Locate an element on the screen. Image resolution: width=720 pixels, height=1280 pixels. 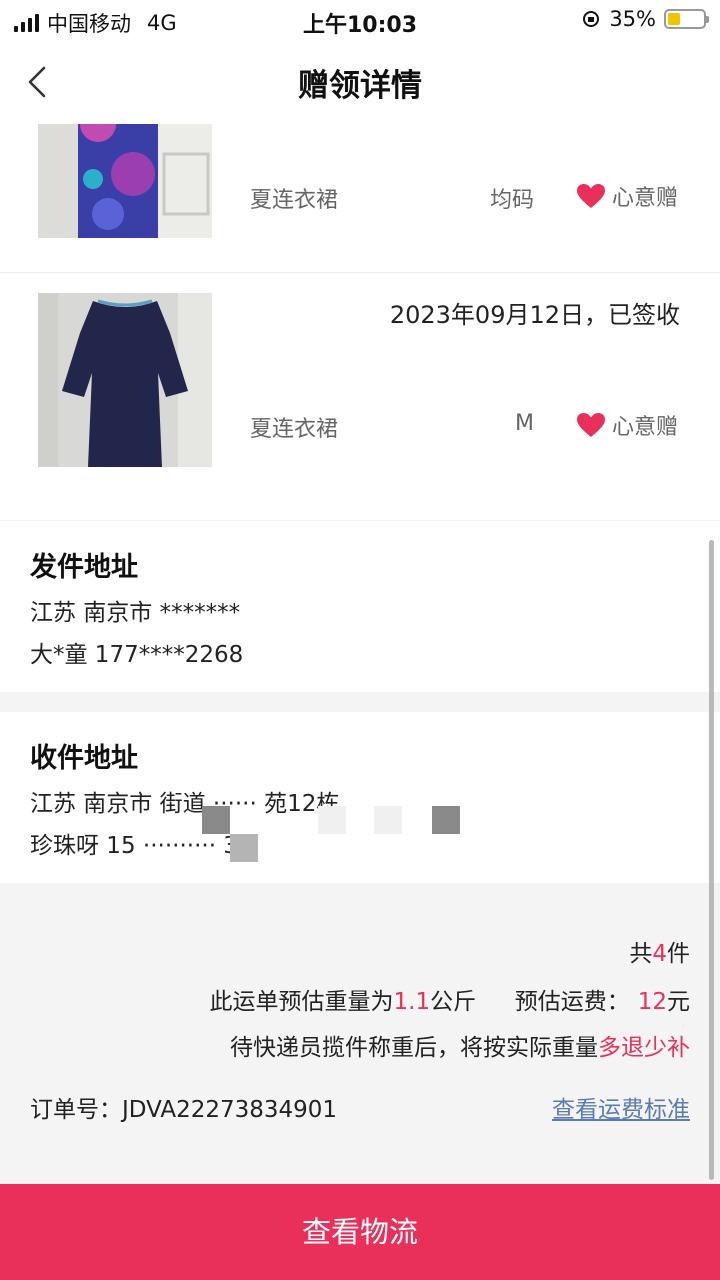
nav-bar: 赠领详情 is located at coordinates (360, 82).